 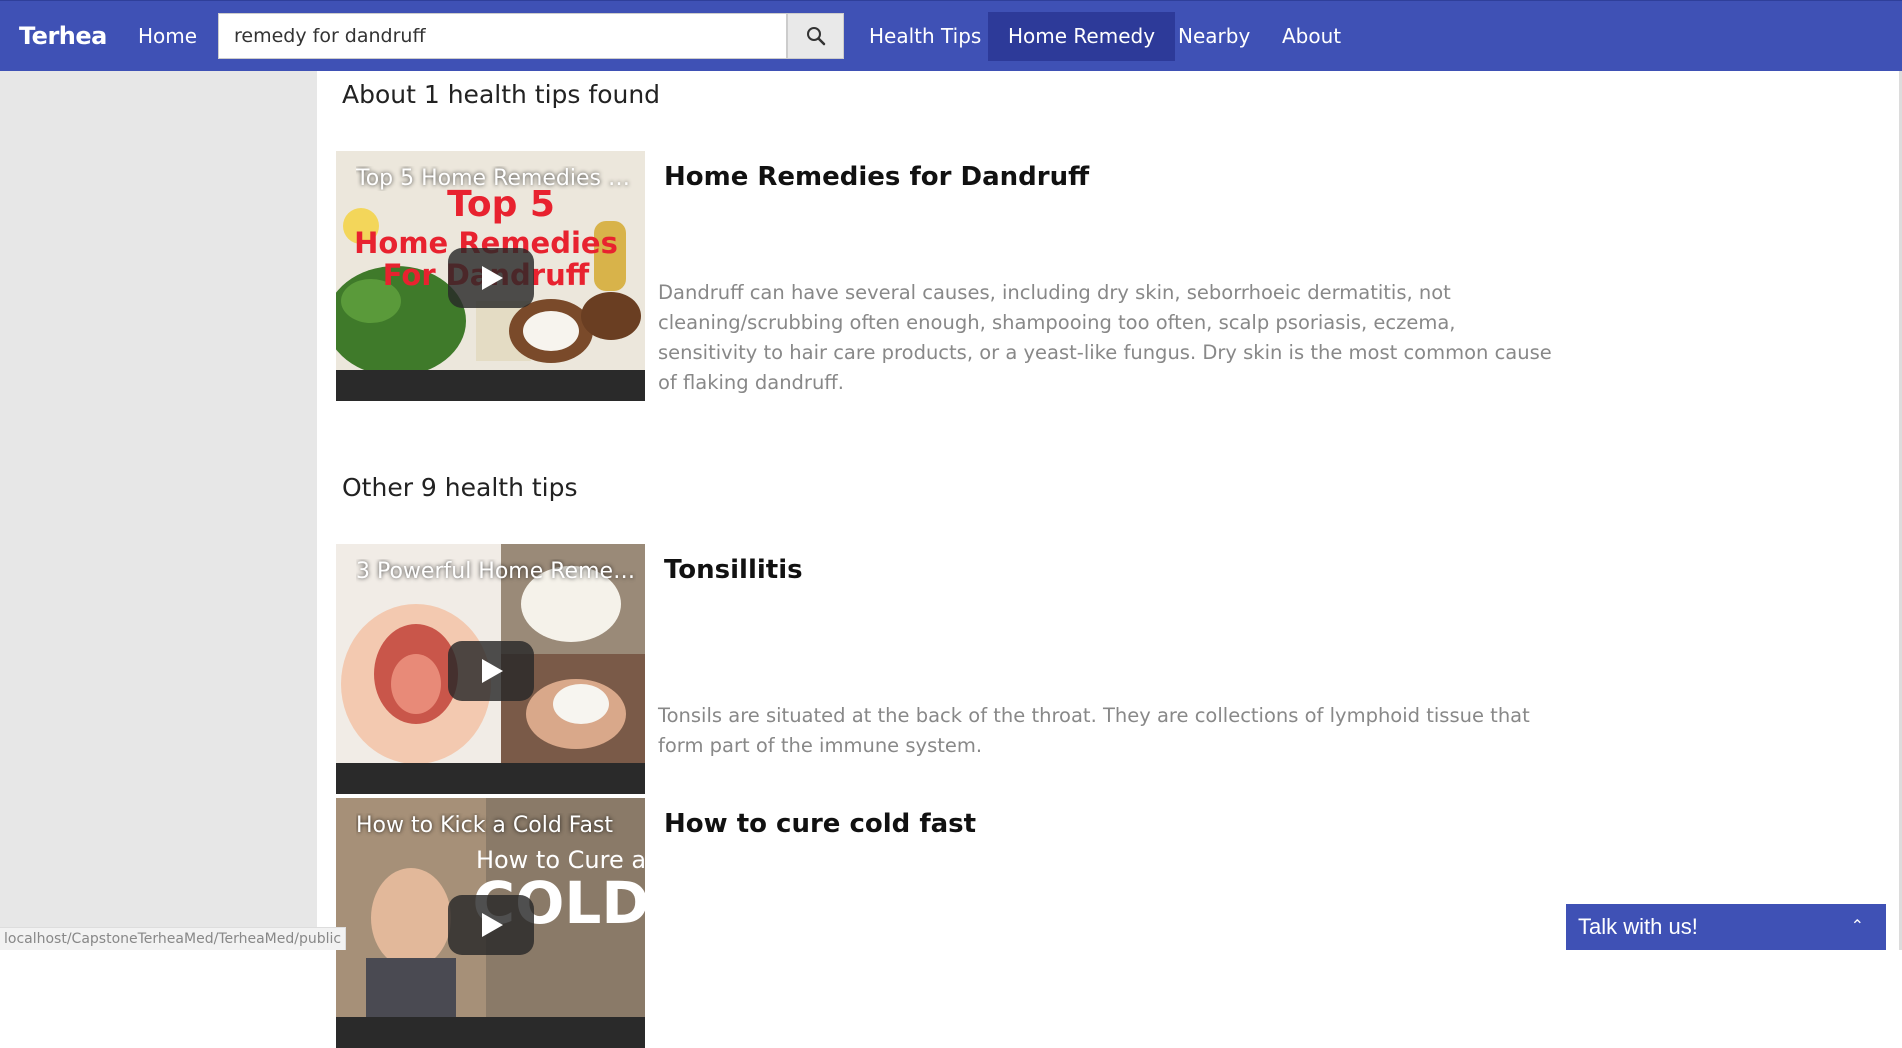 I want to click on results-heading: About 1 health tips found, so click(x=501, y=94).